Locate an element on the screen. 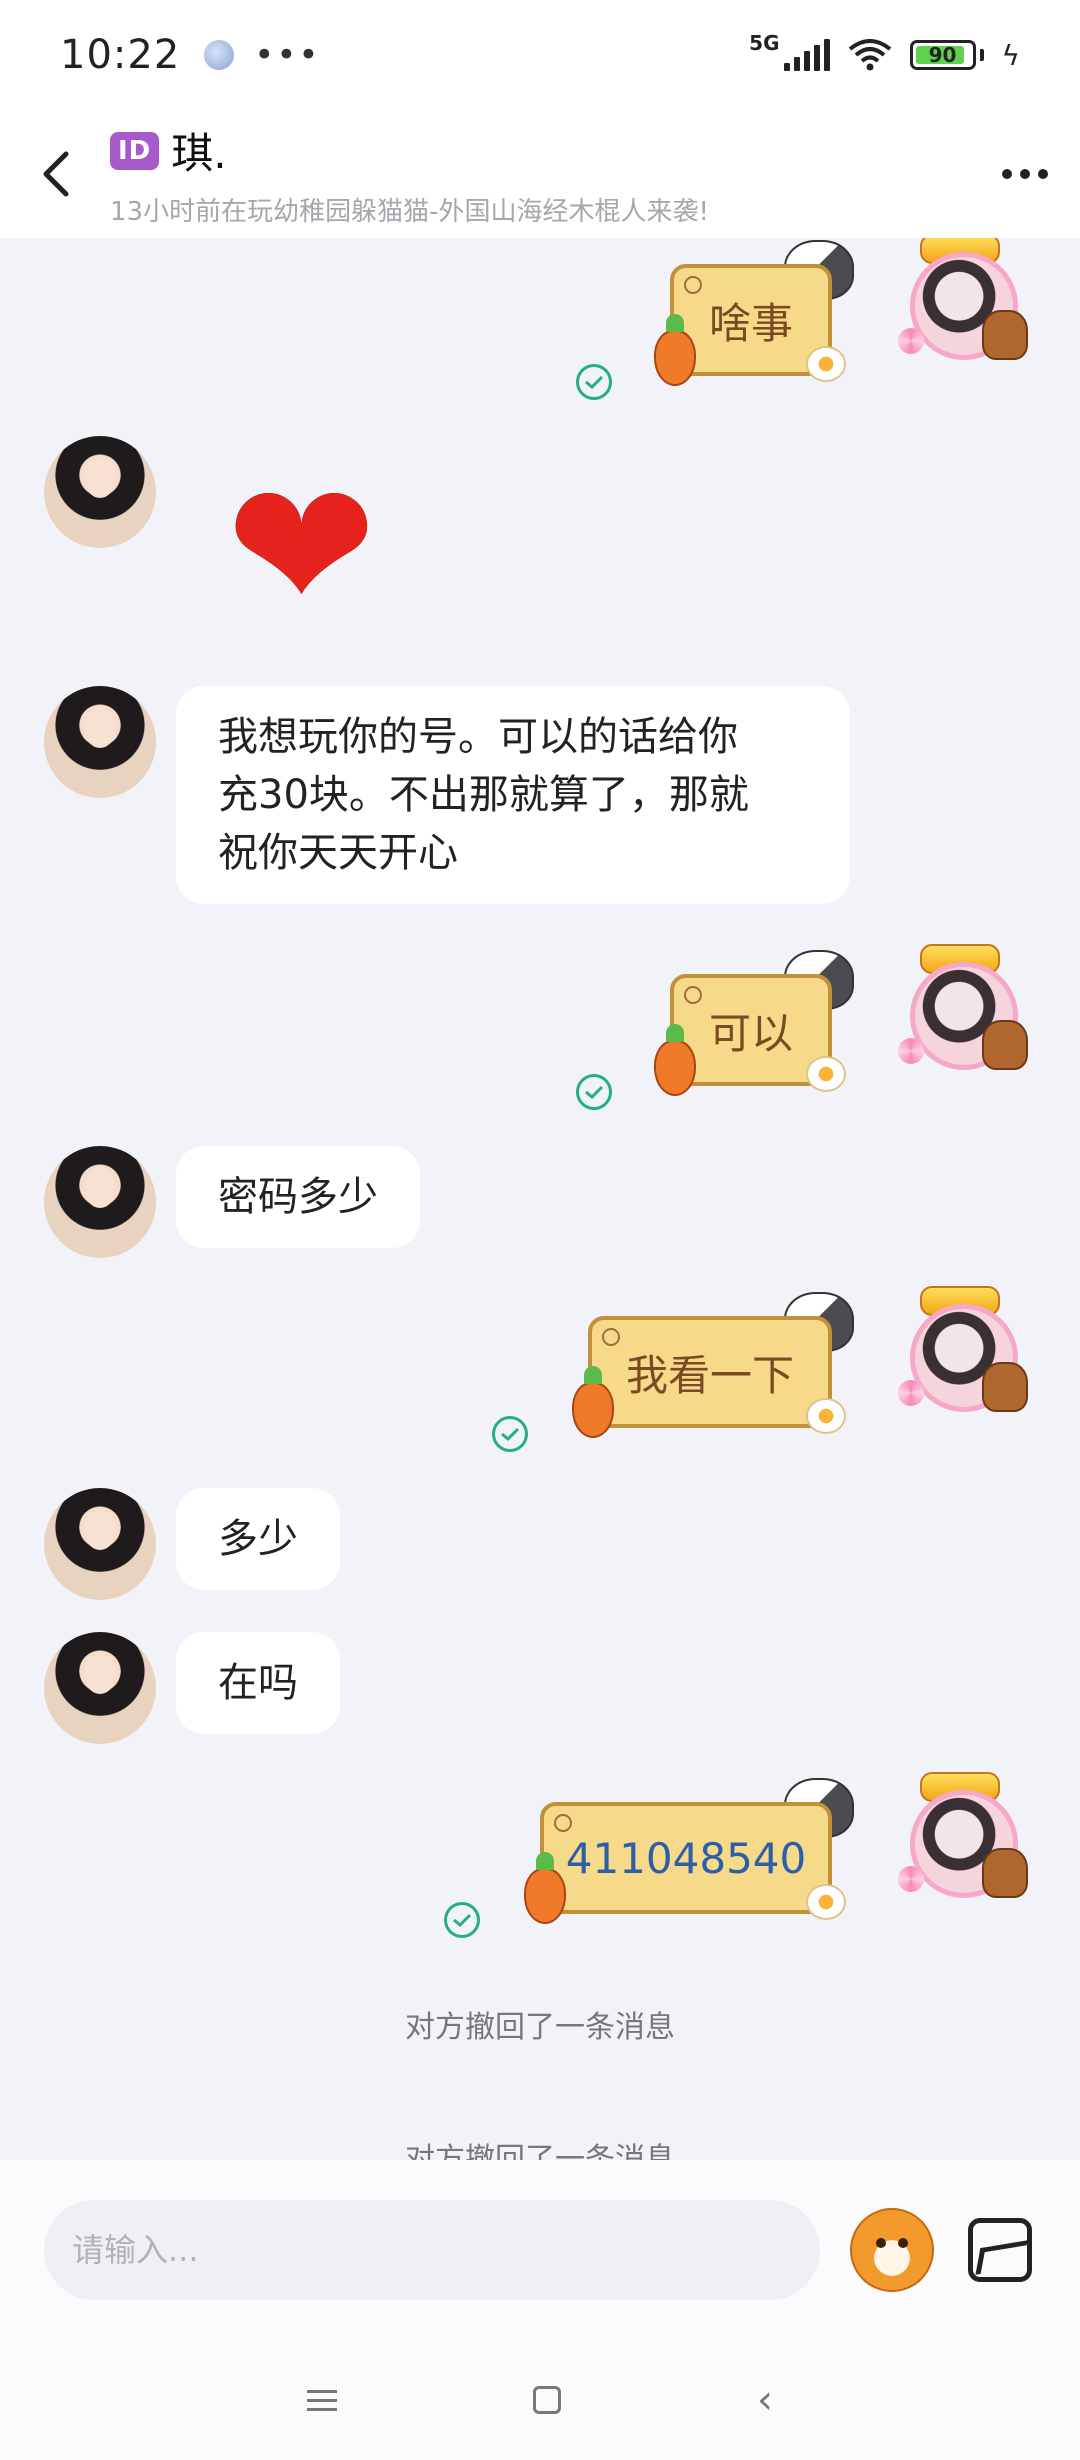  message-bubble-received: 我想玩你的号。可以的话给你 充30块。不出那就算了，那就 祝你天天开心 is located at coordinates (513, 795).